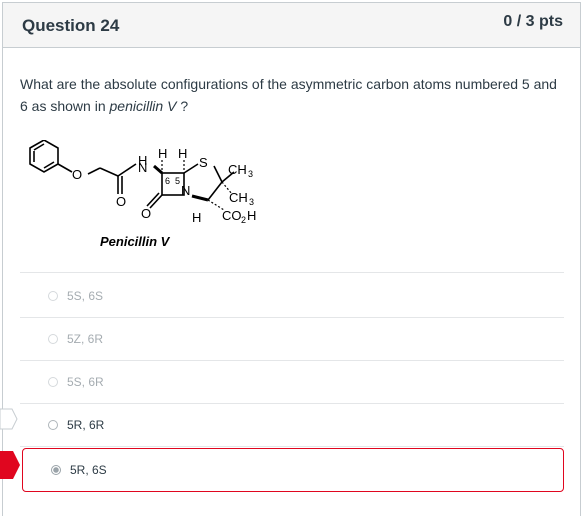 The width and height of the screenshot is (585, 518). Describe the element at coordinates (167, 181) in the screenshot. I see `c6-number: 6` at that location.